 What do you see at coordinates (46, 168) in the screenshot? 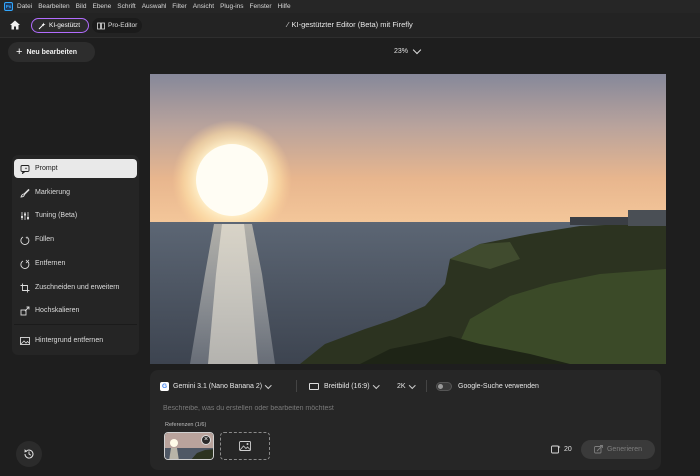
I see `sidebar-item-label: Prompt` at bounding box center [46, 168].